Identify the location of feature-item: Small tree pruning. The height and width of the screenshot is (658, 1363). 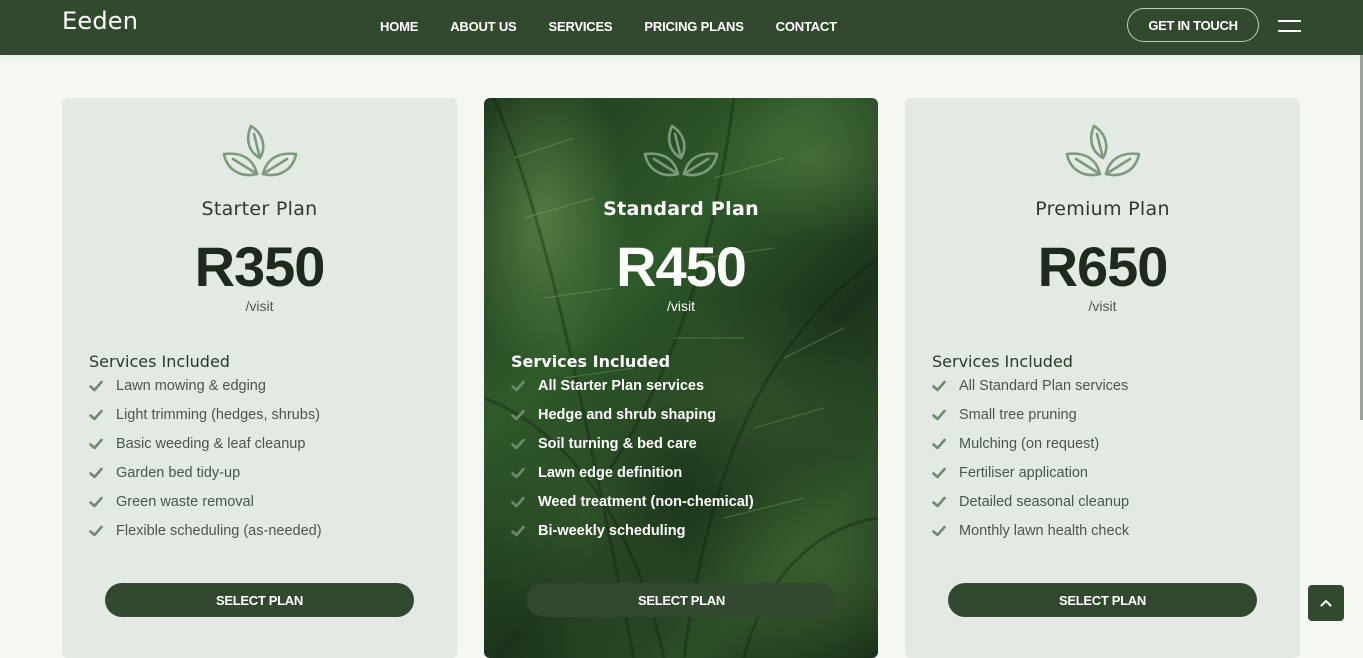
(1030, 421).